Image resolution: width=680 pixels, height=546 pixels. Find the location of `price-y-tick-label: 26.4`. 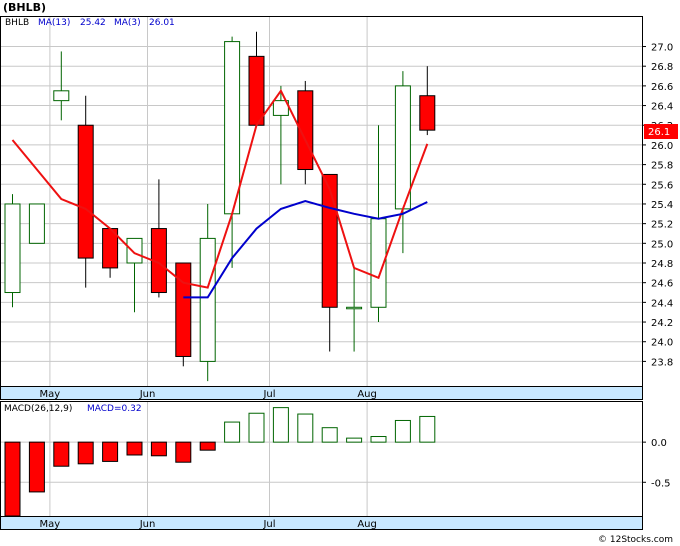

price-y-tick-label: 26.4 is located at coordinates (662, 107).